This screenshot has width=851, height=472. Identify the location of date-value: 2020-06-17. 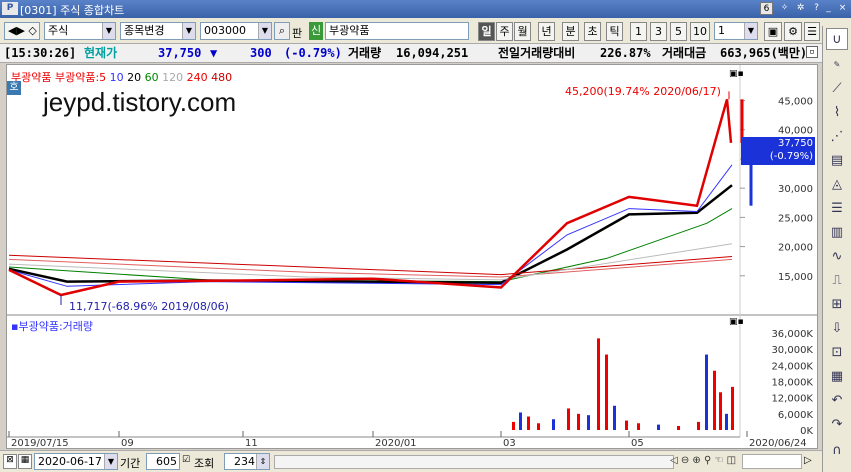
(70, 461).